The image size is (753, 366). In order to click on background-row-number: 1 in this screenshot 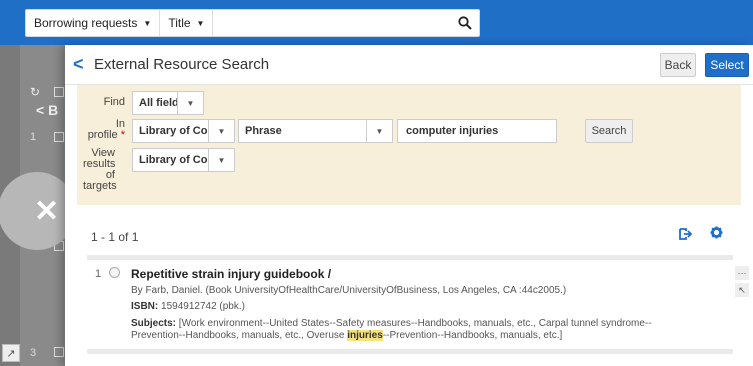, I will do `click(33, 137)`.